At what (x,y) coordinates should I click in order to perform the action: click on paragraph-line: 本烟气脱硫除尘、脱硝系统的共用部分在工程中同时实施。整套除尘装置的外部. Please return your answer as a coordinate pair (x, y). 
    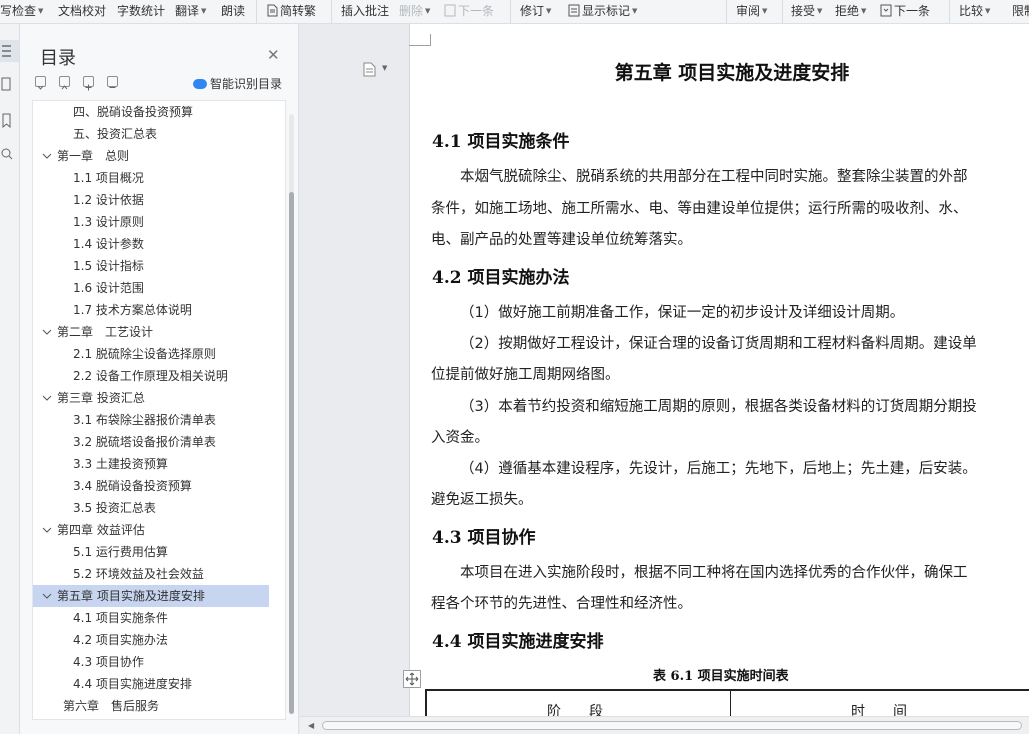
    Looking at the image, I should click on (714, 177).